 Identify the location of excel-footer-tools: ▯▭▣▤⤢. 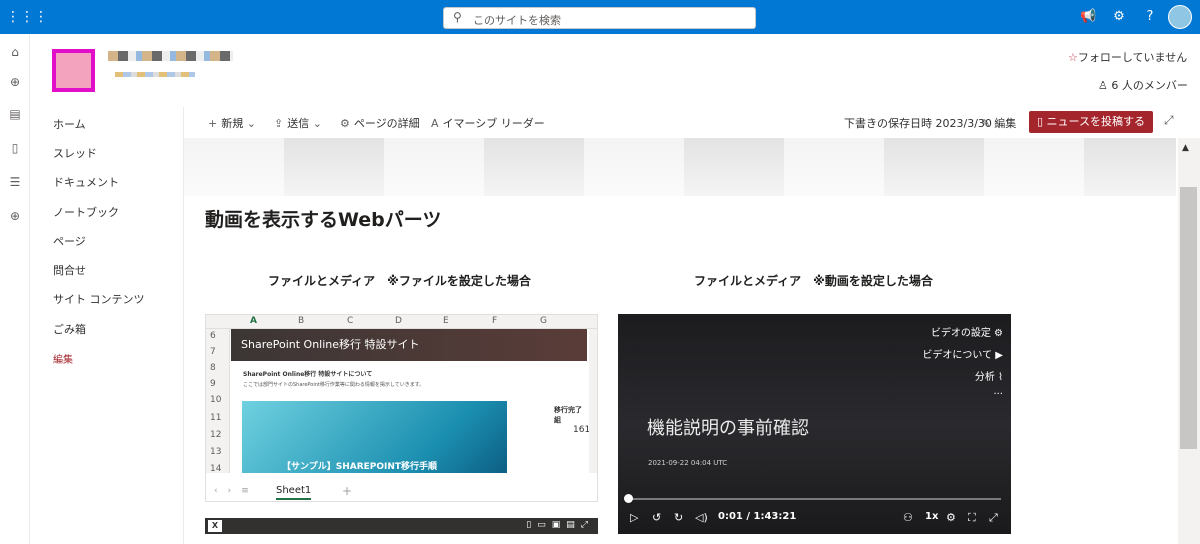
(560, 525).